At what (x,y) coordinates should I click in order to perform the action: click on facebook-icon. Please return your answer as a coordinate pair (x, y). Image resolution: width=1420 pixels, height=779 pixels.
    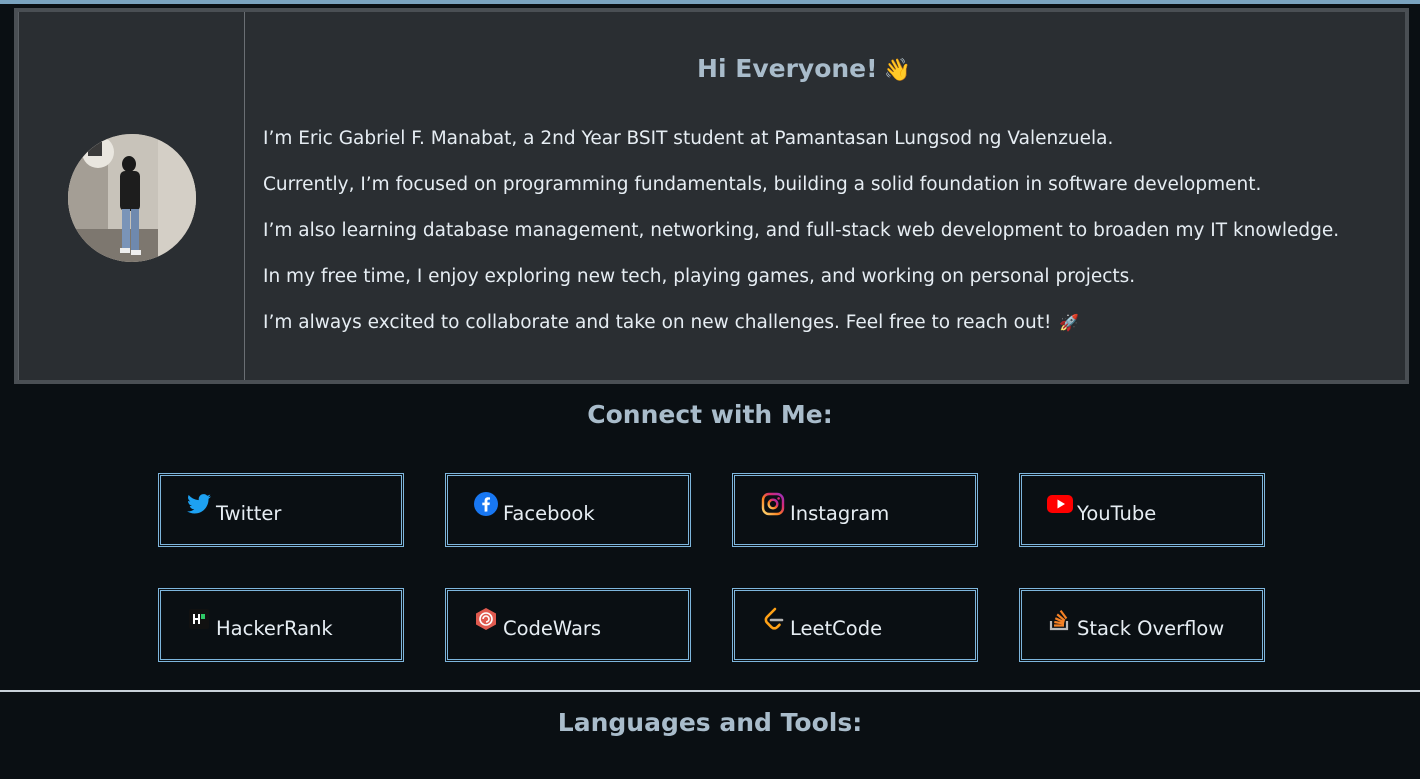
    Looking at the image, I should click on (486, 504).